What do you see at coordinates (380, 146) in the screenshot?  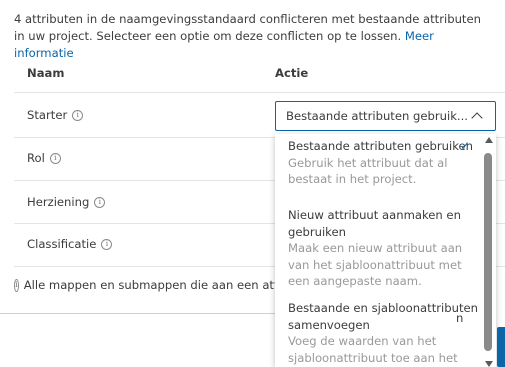 I see `option-title: Bestaande attributen gebruiken` at bounding box center [380, 146].